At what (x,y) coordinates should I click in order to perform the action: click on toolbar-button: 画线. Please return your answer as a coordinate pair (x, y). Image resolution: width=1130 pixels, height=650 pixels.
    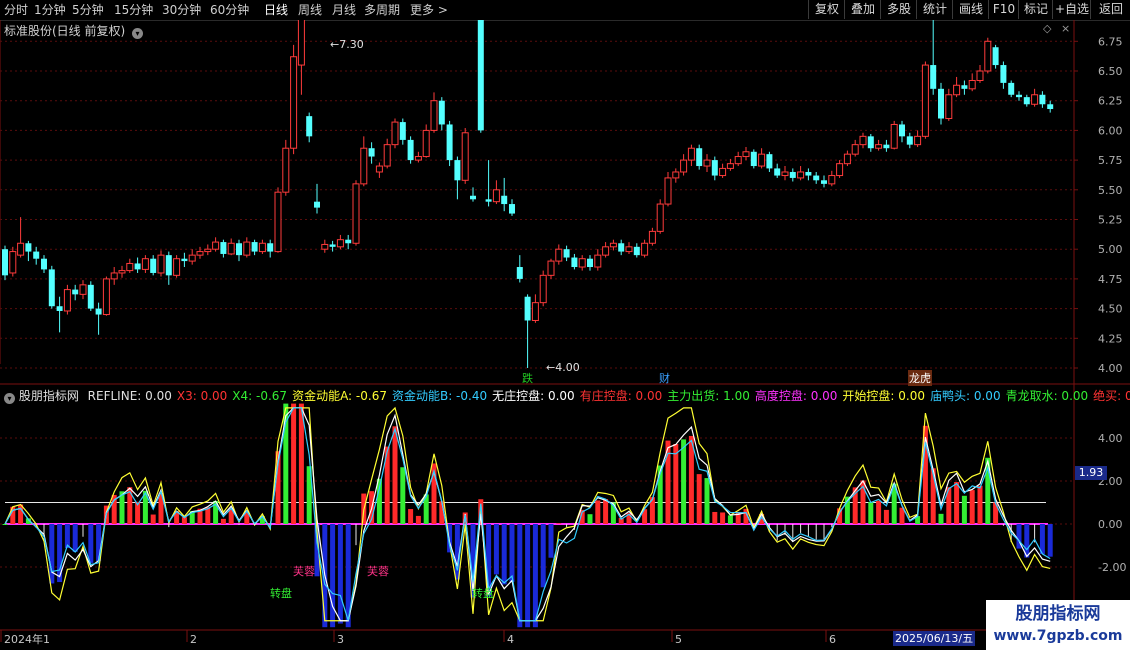
    Looking at the image, I should click on (970, 9).